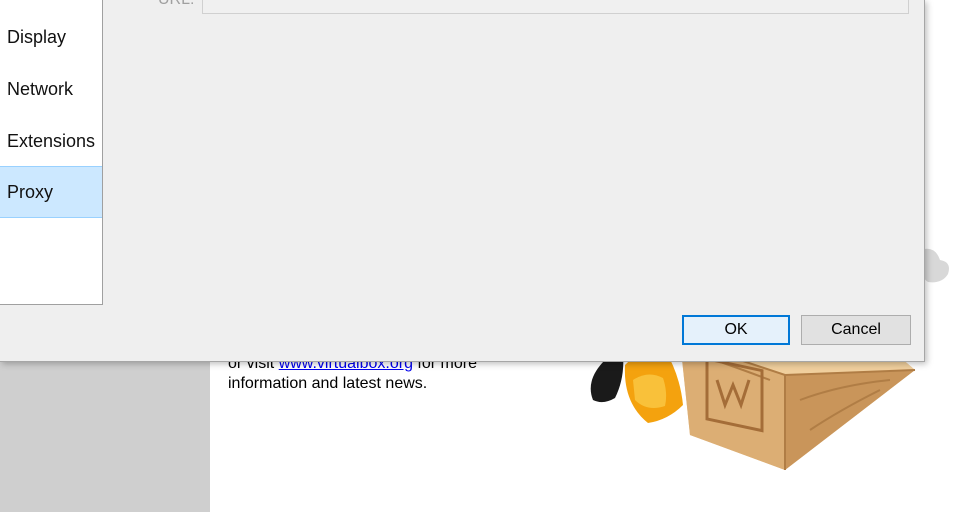 The width and height of the screenshot is (968, 512). I want to click on sidebar-item-display: Display, so click(51, 37).